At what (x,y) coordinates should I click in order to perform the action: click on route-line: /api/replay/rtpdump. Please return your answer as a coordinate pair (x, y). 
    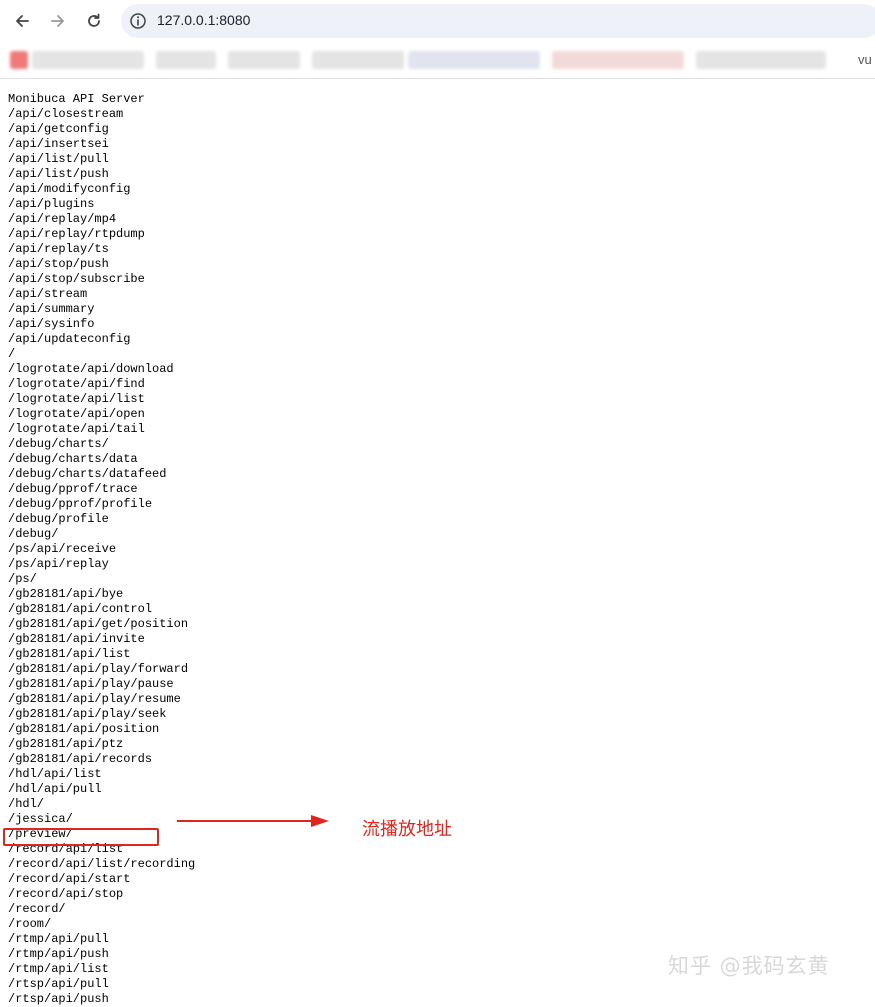
    Looking at the image, I should click on (76, 234).